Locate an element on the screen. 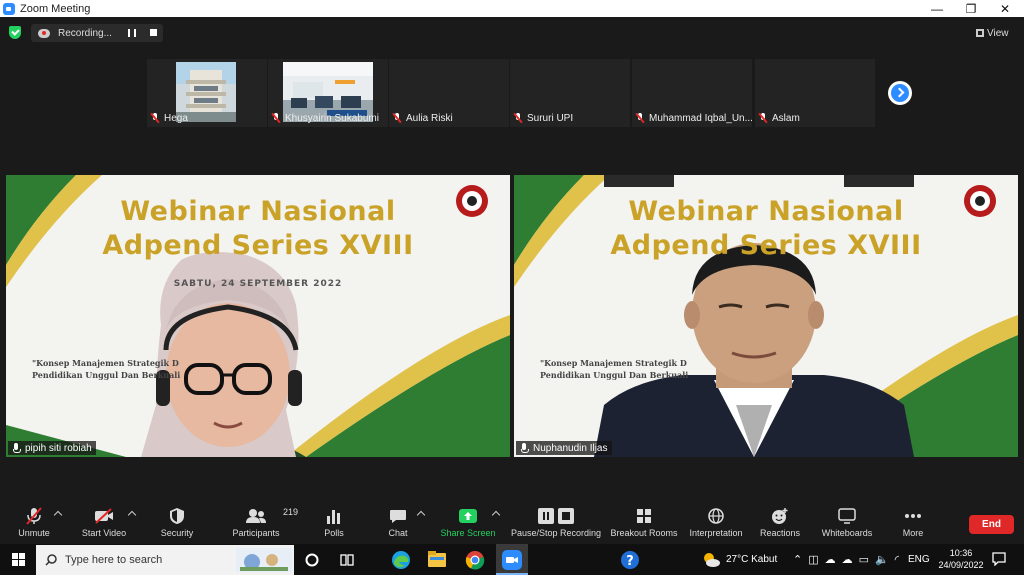 The image size is (1024, 575). polls-label: Polls is located at coordinates (334, 533).